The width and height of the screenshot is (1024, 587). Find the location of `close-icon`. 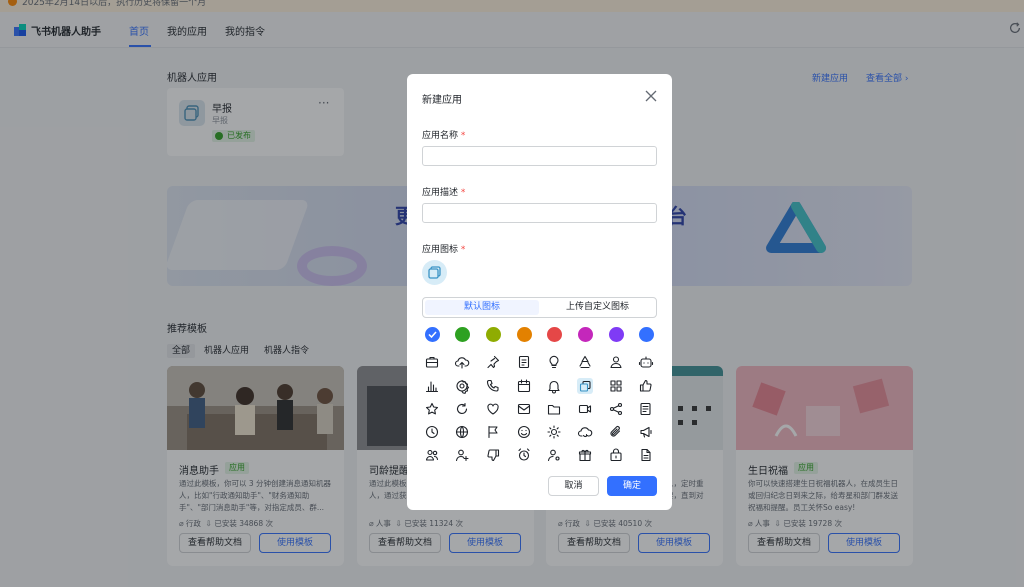

close-icon is located at coordinates (651, 96).